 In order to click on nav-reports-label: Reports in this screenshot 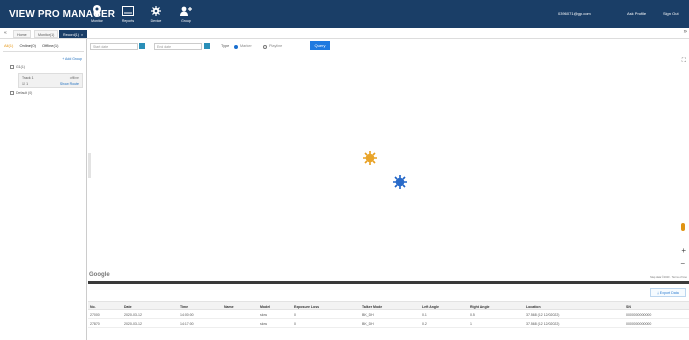, I will do `click(128, 21)`.